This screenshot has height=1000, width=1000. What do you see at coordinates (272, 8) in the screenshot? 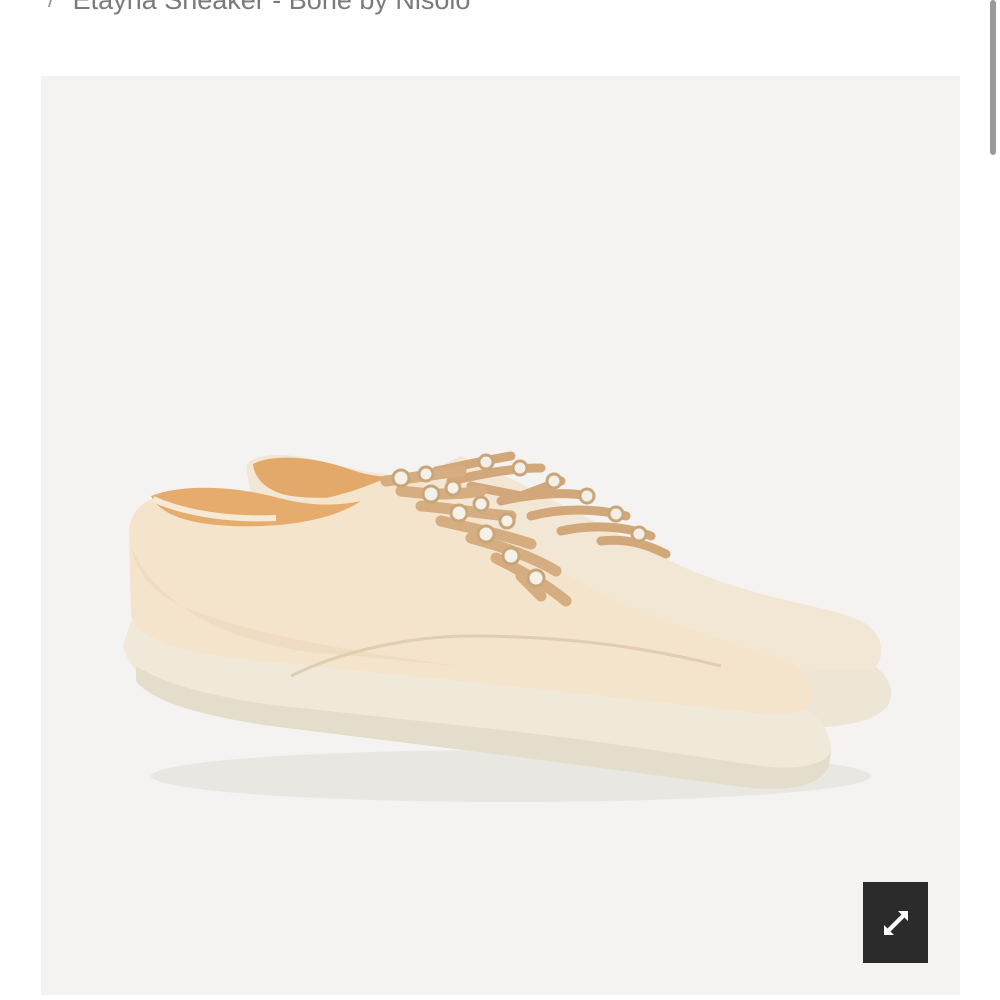
I see `breadcrumb-current: Etayna Sneaker - Bone by Nisolo` at bounding box center [272, 8].